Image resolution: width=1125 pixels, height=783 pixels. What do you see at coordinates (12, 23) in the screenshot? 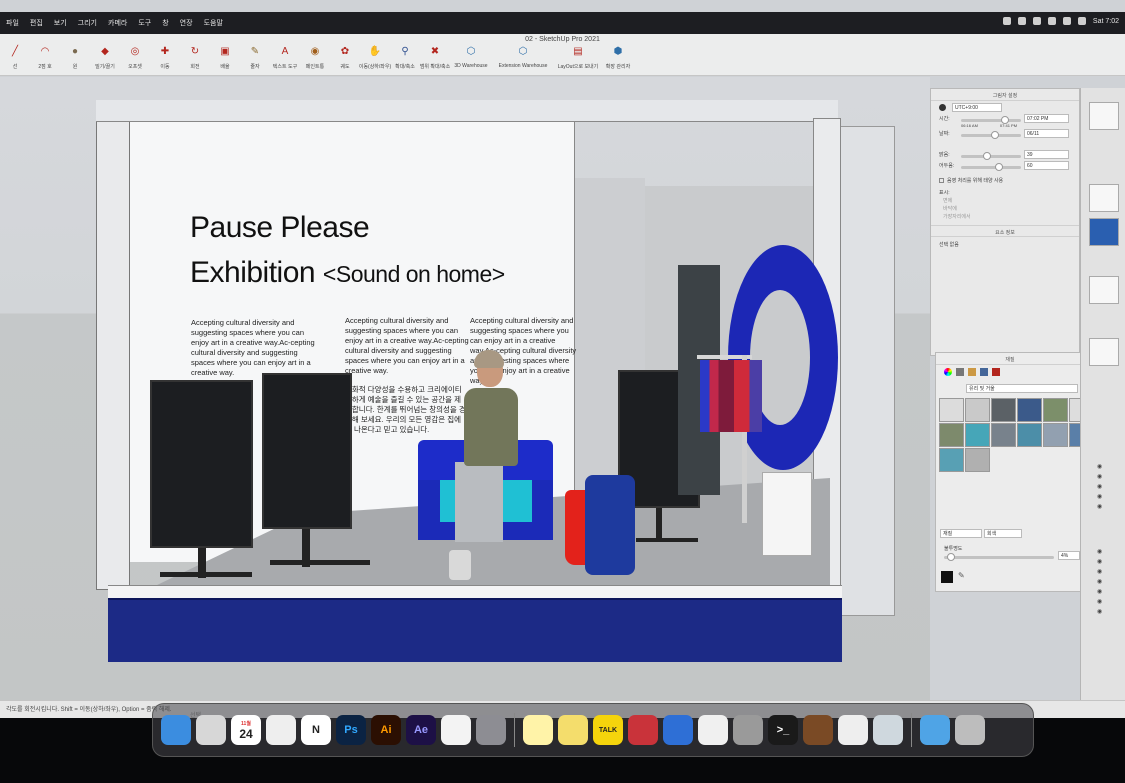
I see `menu-file: 파일` at bounding box center [12, 23].